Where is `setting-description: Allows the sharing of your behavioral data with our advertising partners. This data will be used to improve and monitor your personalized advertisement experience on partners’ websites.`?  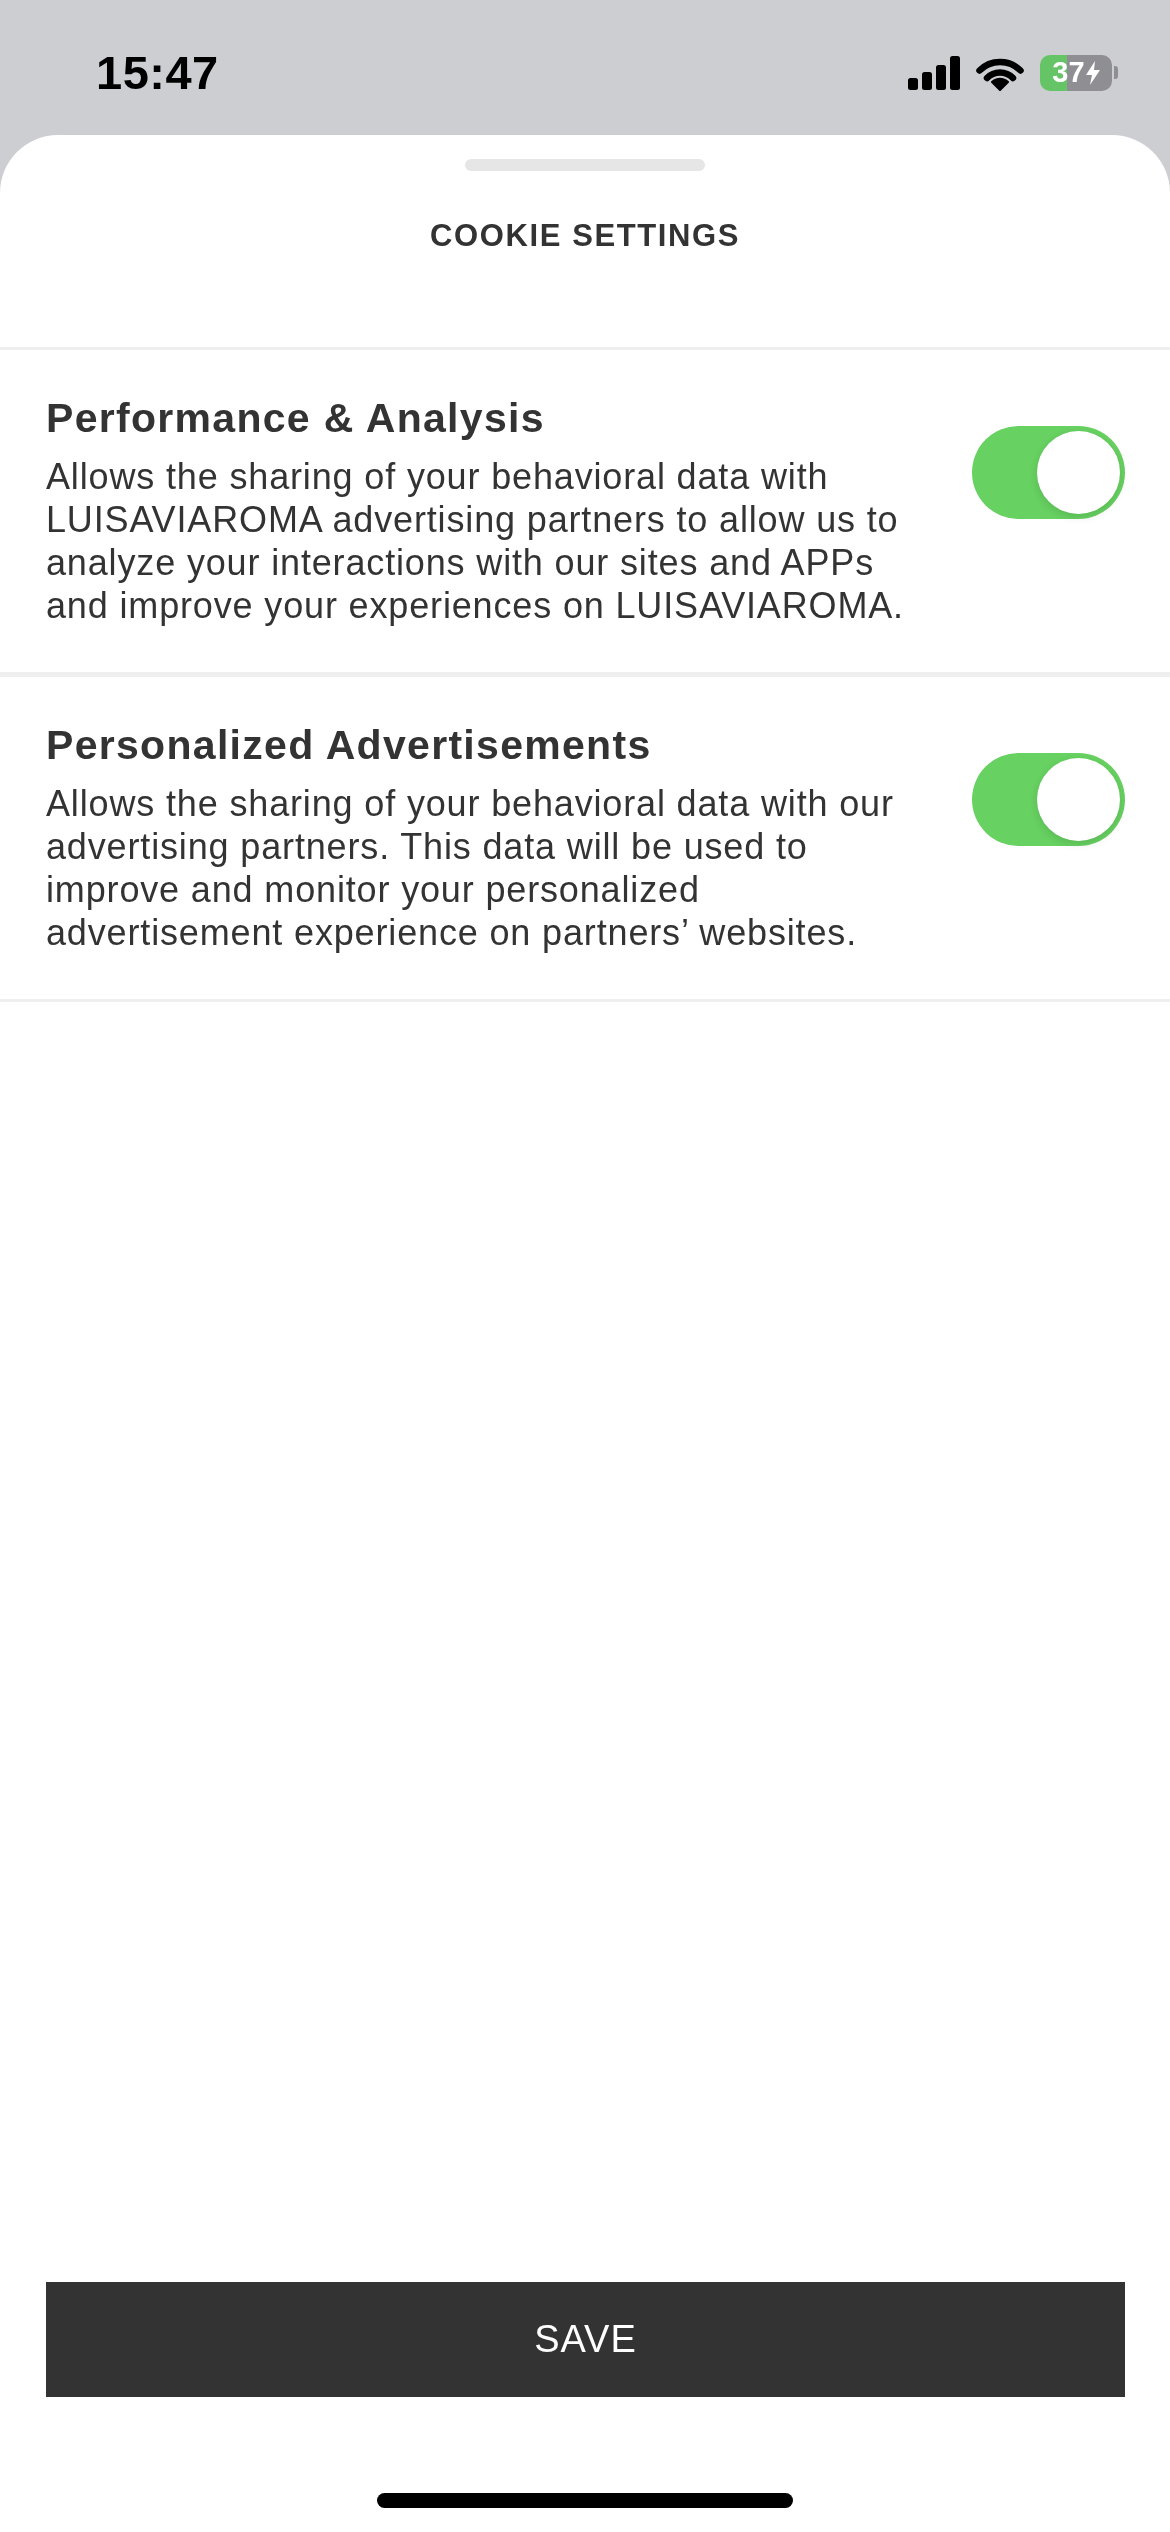
setting-description: Allows the sharing of your behavioral data with our advertising partners. This data will be used to improve and monitor your personalized advertisement experience on partners’ websites. is located at coordinates (470, 868).